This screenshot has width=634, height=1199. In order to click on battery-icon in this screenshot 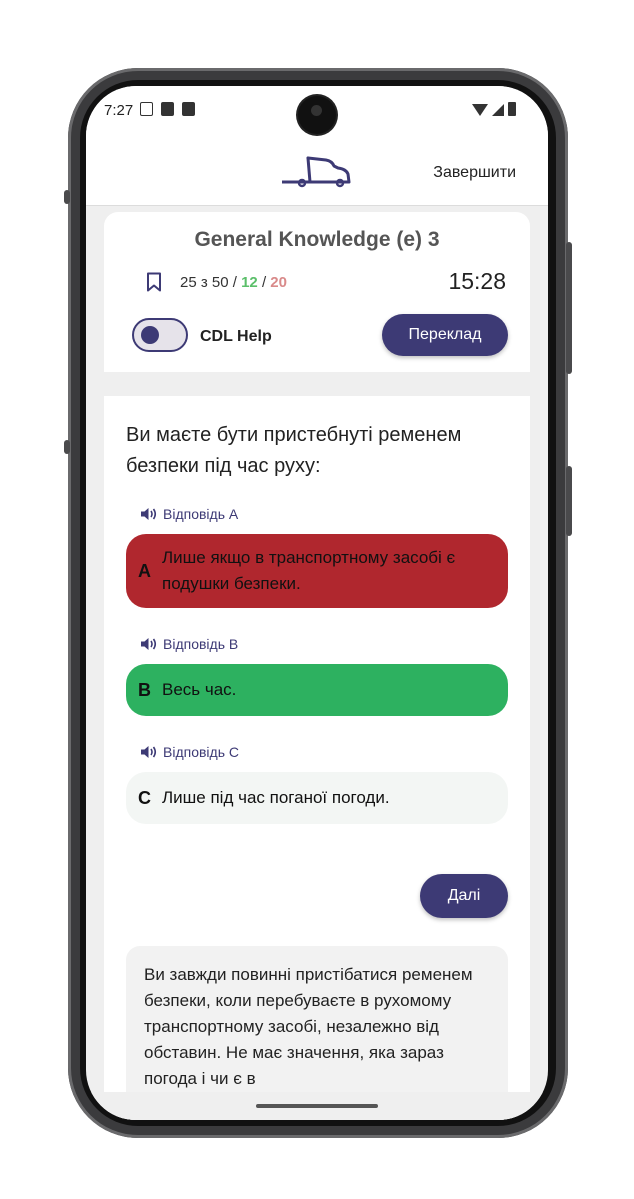, I will do `click(512, 109)`.